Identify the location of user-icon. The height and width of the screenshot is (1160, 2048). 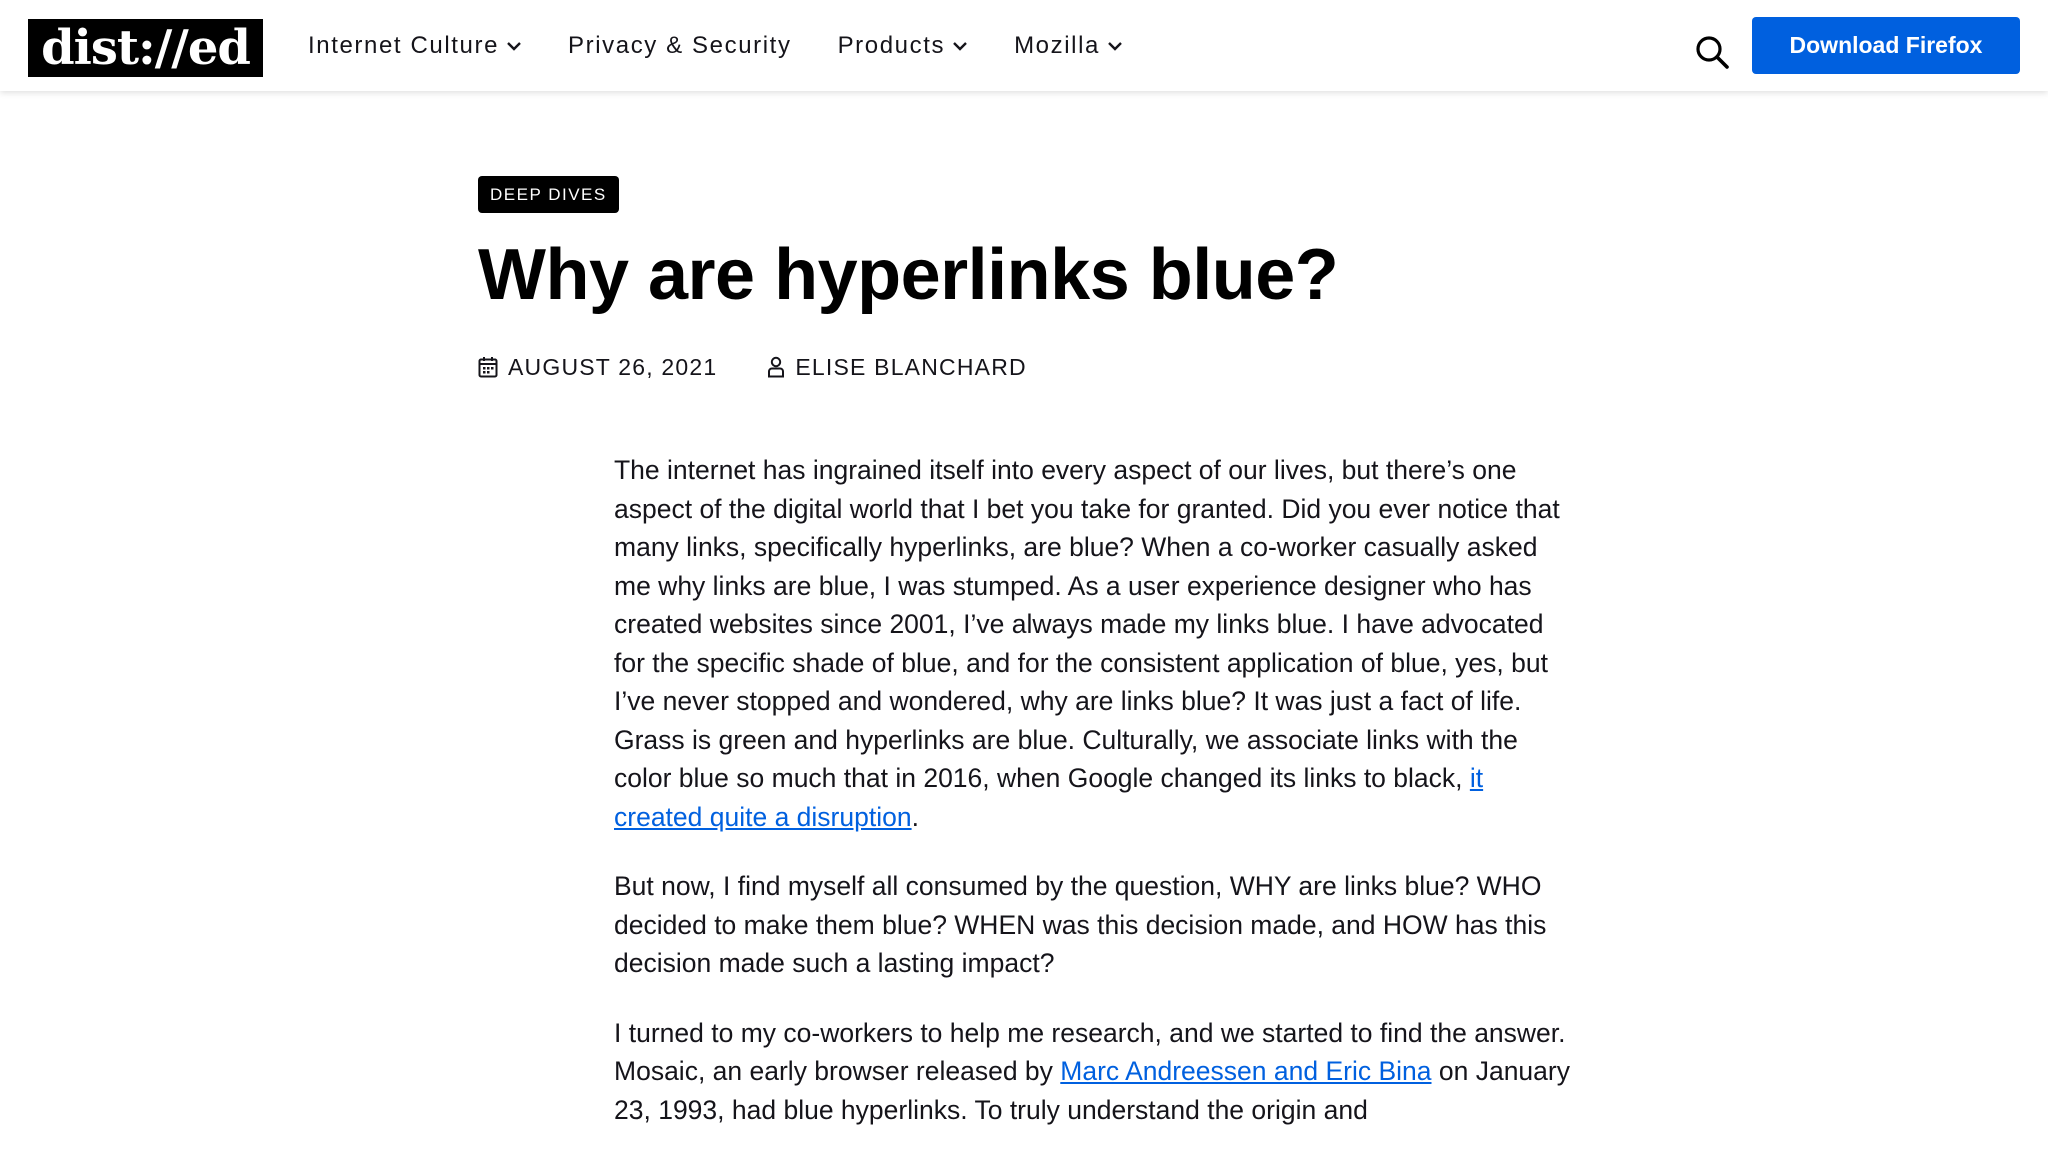
(776, 367).